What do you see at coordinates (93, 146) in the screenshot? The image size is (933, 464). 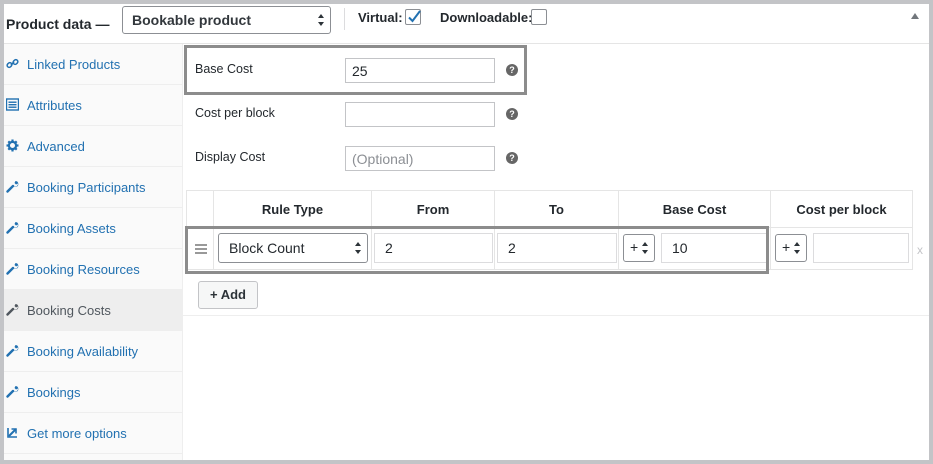 I see `tab-advanced: Advanced` at bounding box center [93, 146].